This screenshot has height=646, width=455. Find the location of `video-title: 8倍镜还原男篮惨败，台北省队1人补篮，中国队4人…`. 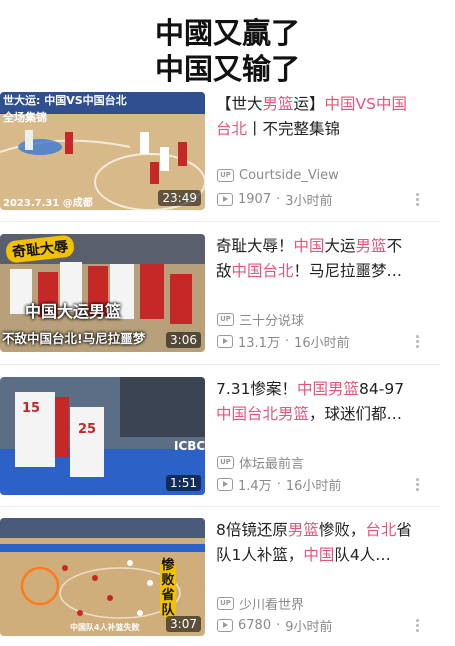

video-title: 8倍镜还原男篮惨败，台北省队1人补篮，中国队4人… is located at coordinates (316, 544).